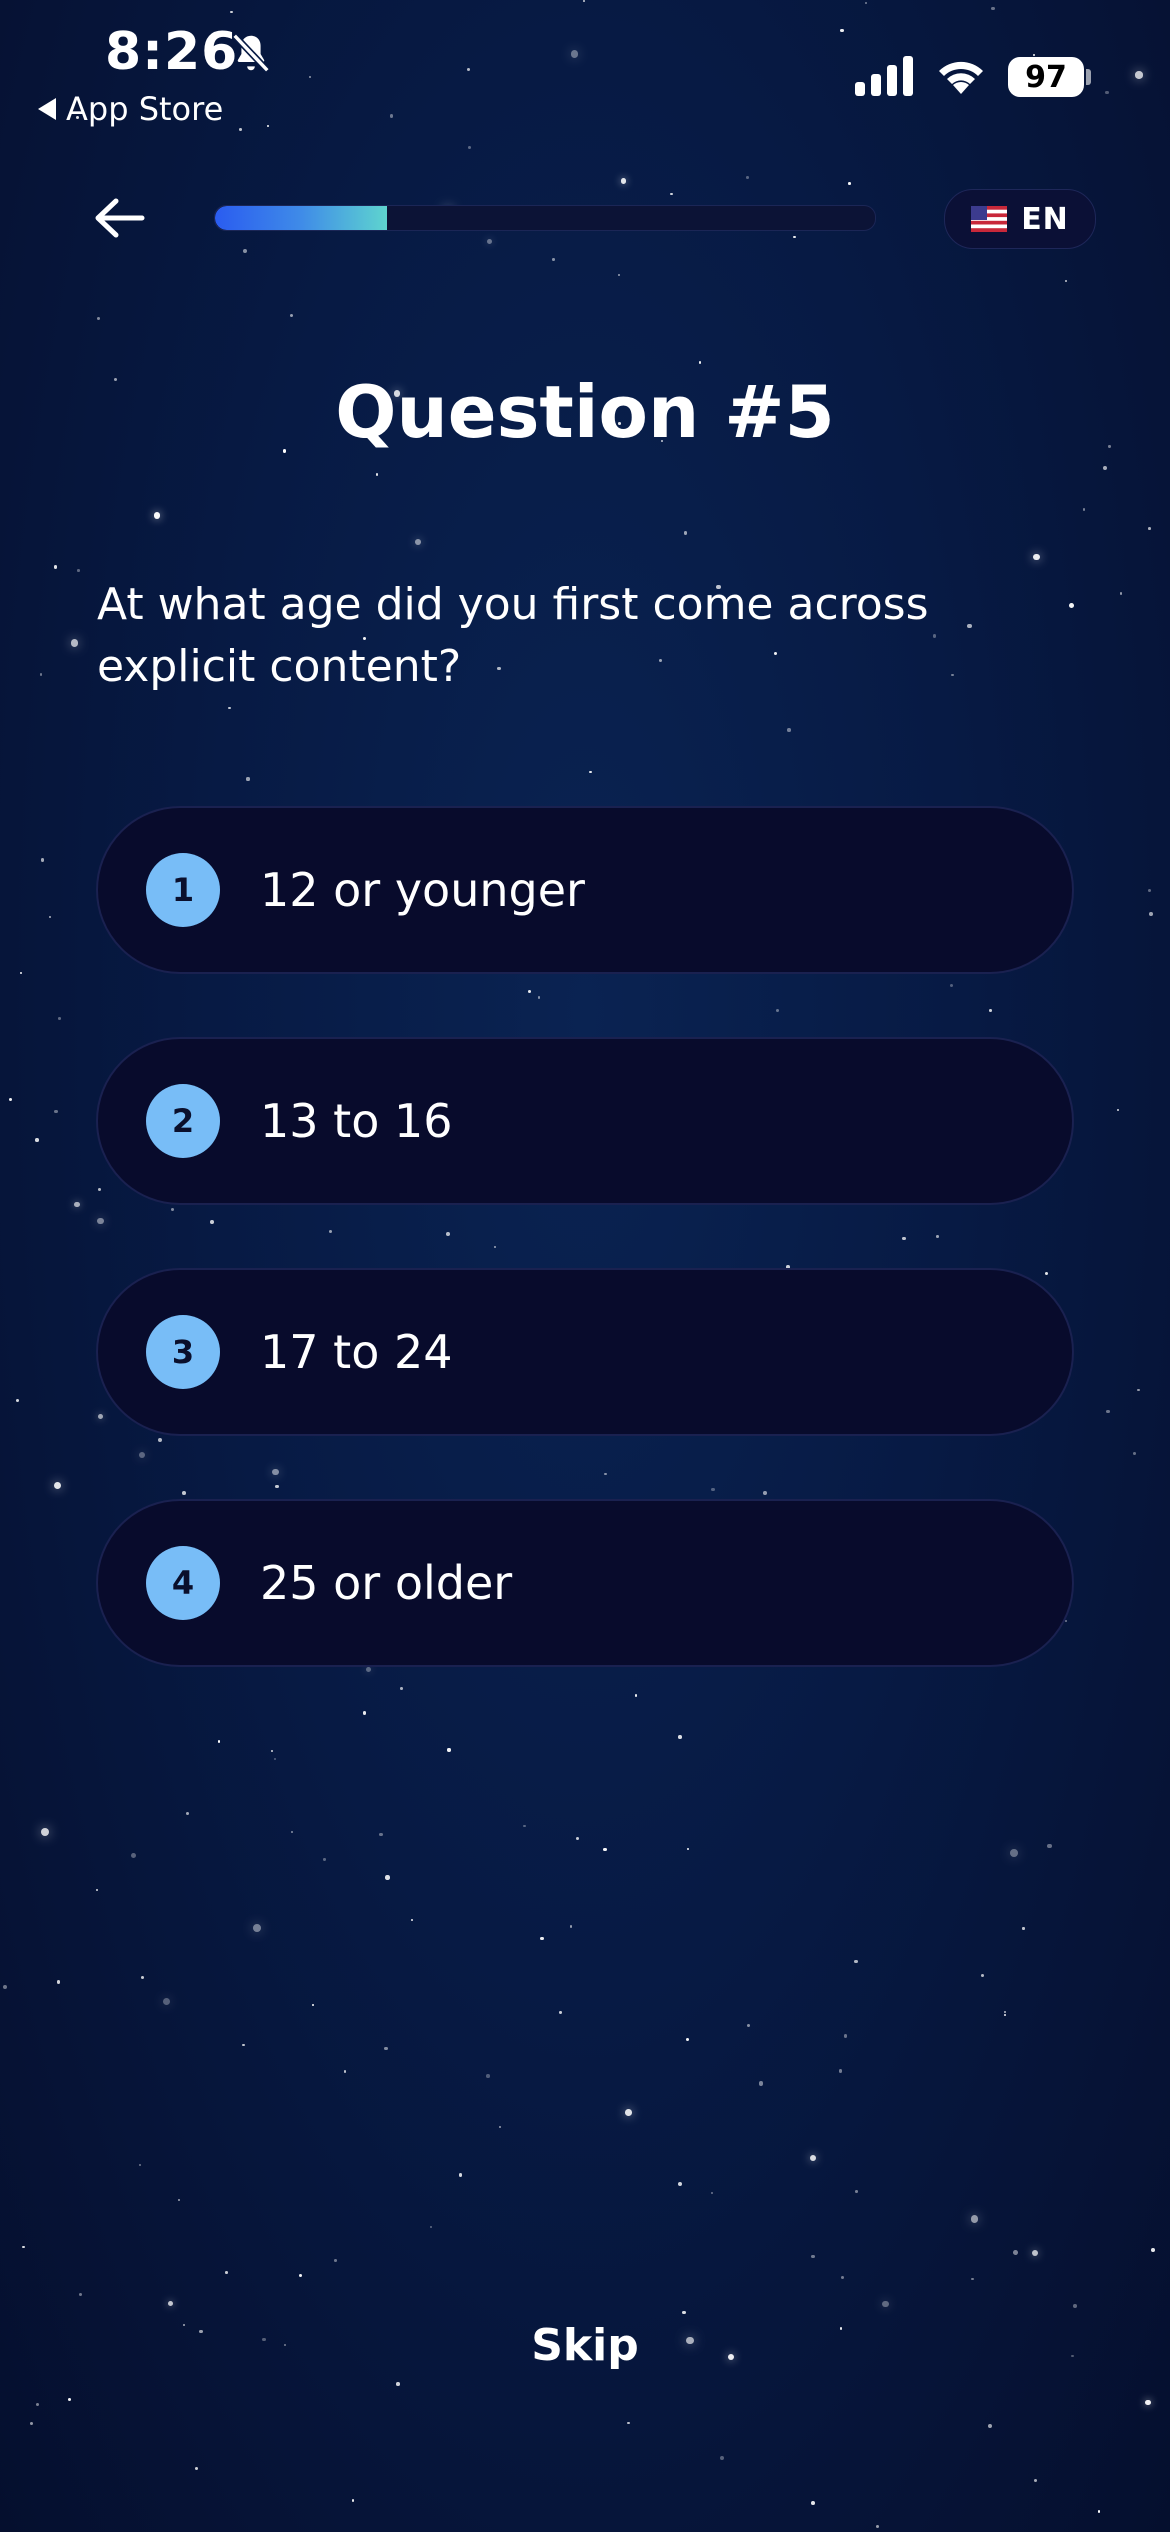  I want to click on option-1: 1 12 or younger, so click(585, 890).